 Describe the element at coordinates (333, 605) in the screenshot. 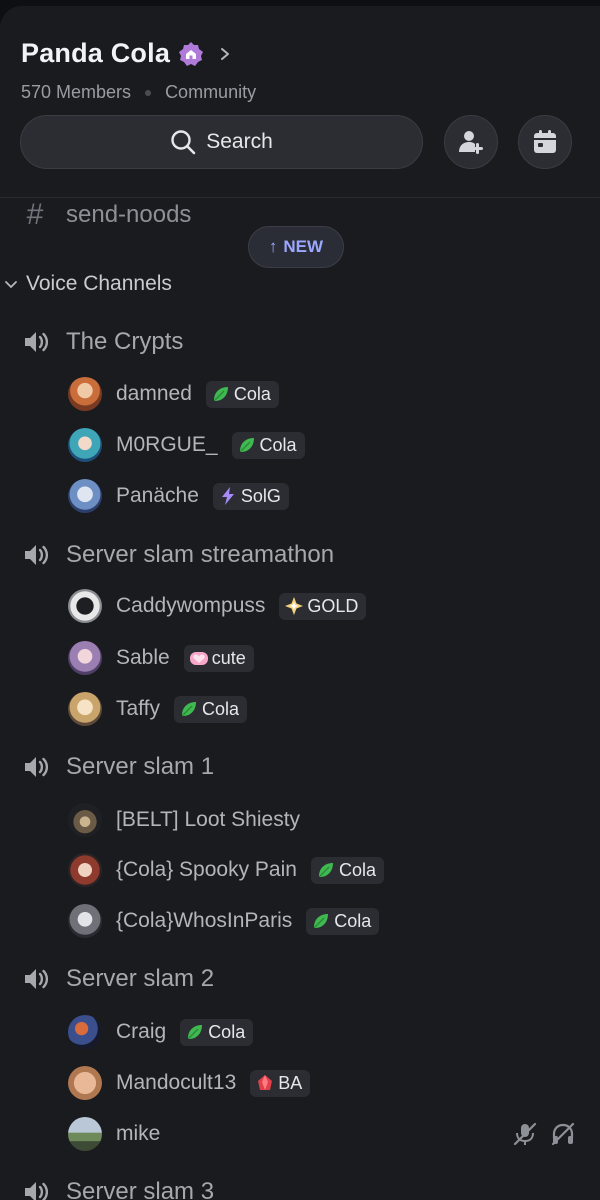

I see `role-tag-label: GOLD` at that location.